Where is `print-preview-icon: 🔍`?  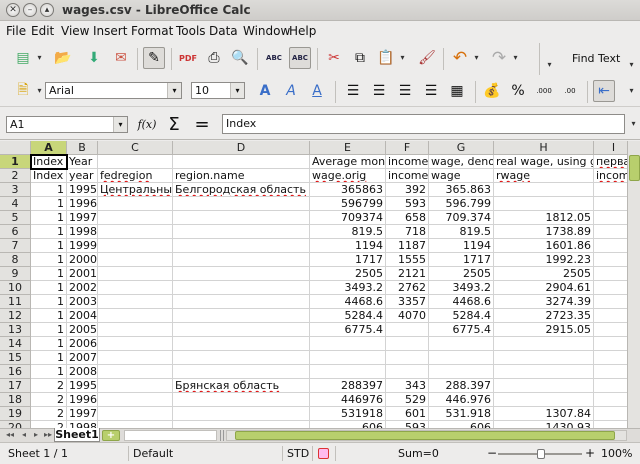 print-preview-icon: 🔍 is located at coordinates (240, 58).